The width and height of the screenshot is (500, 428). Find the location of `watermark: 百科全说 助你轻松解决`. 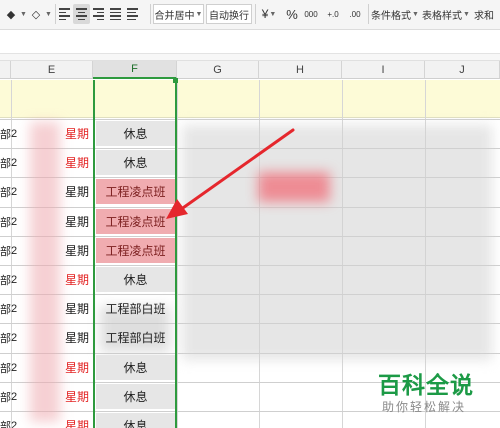

watermark: 百科全说 助你轻松解决 is located at coordinates (425, 395).